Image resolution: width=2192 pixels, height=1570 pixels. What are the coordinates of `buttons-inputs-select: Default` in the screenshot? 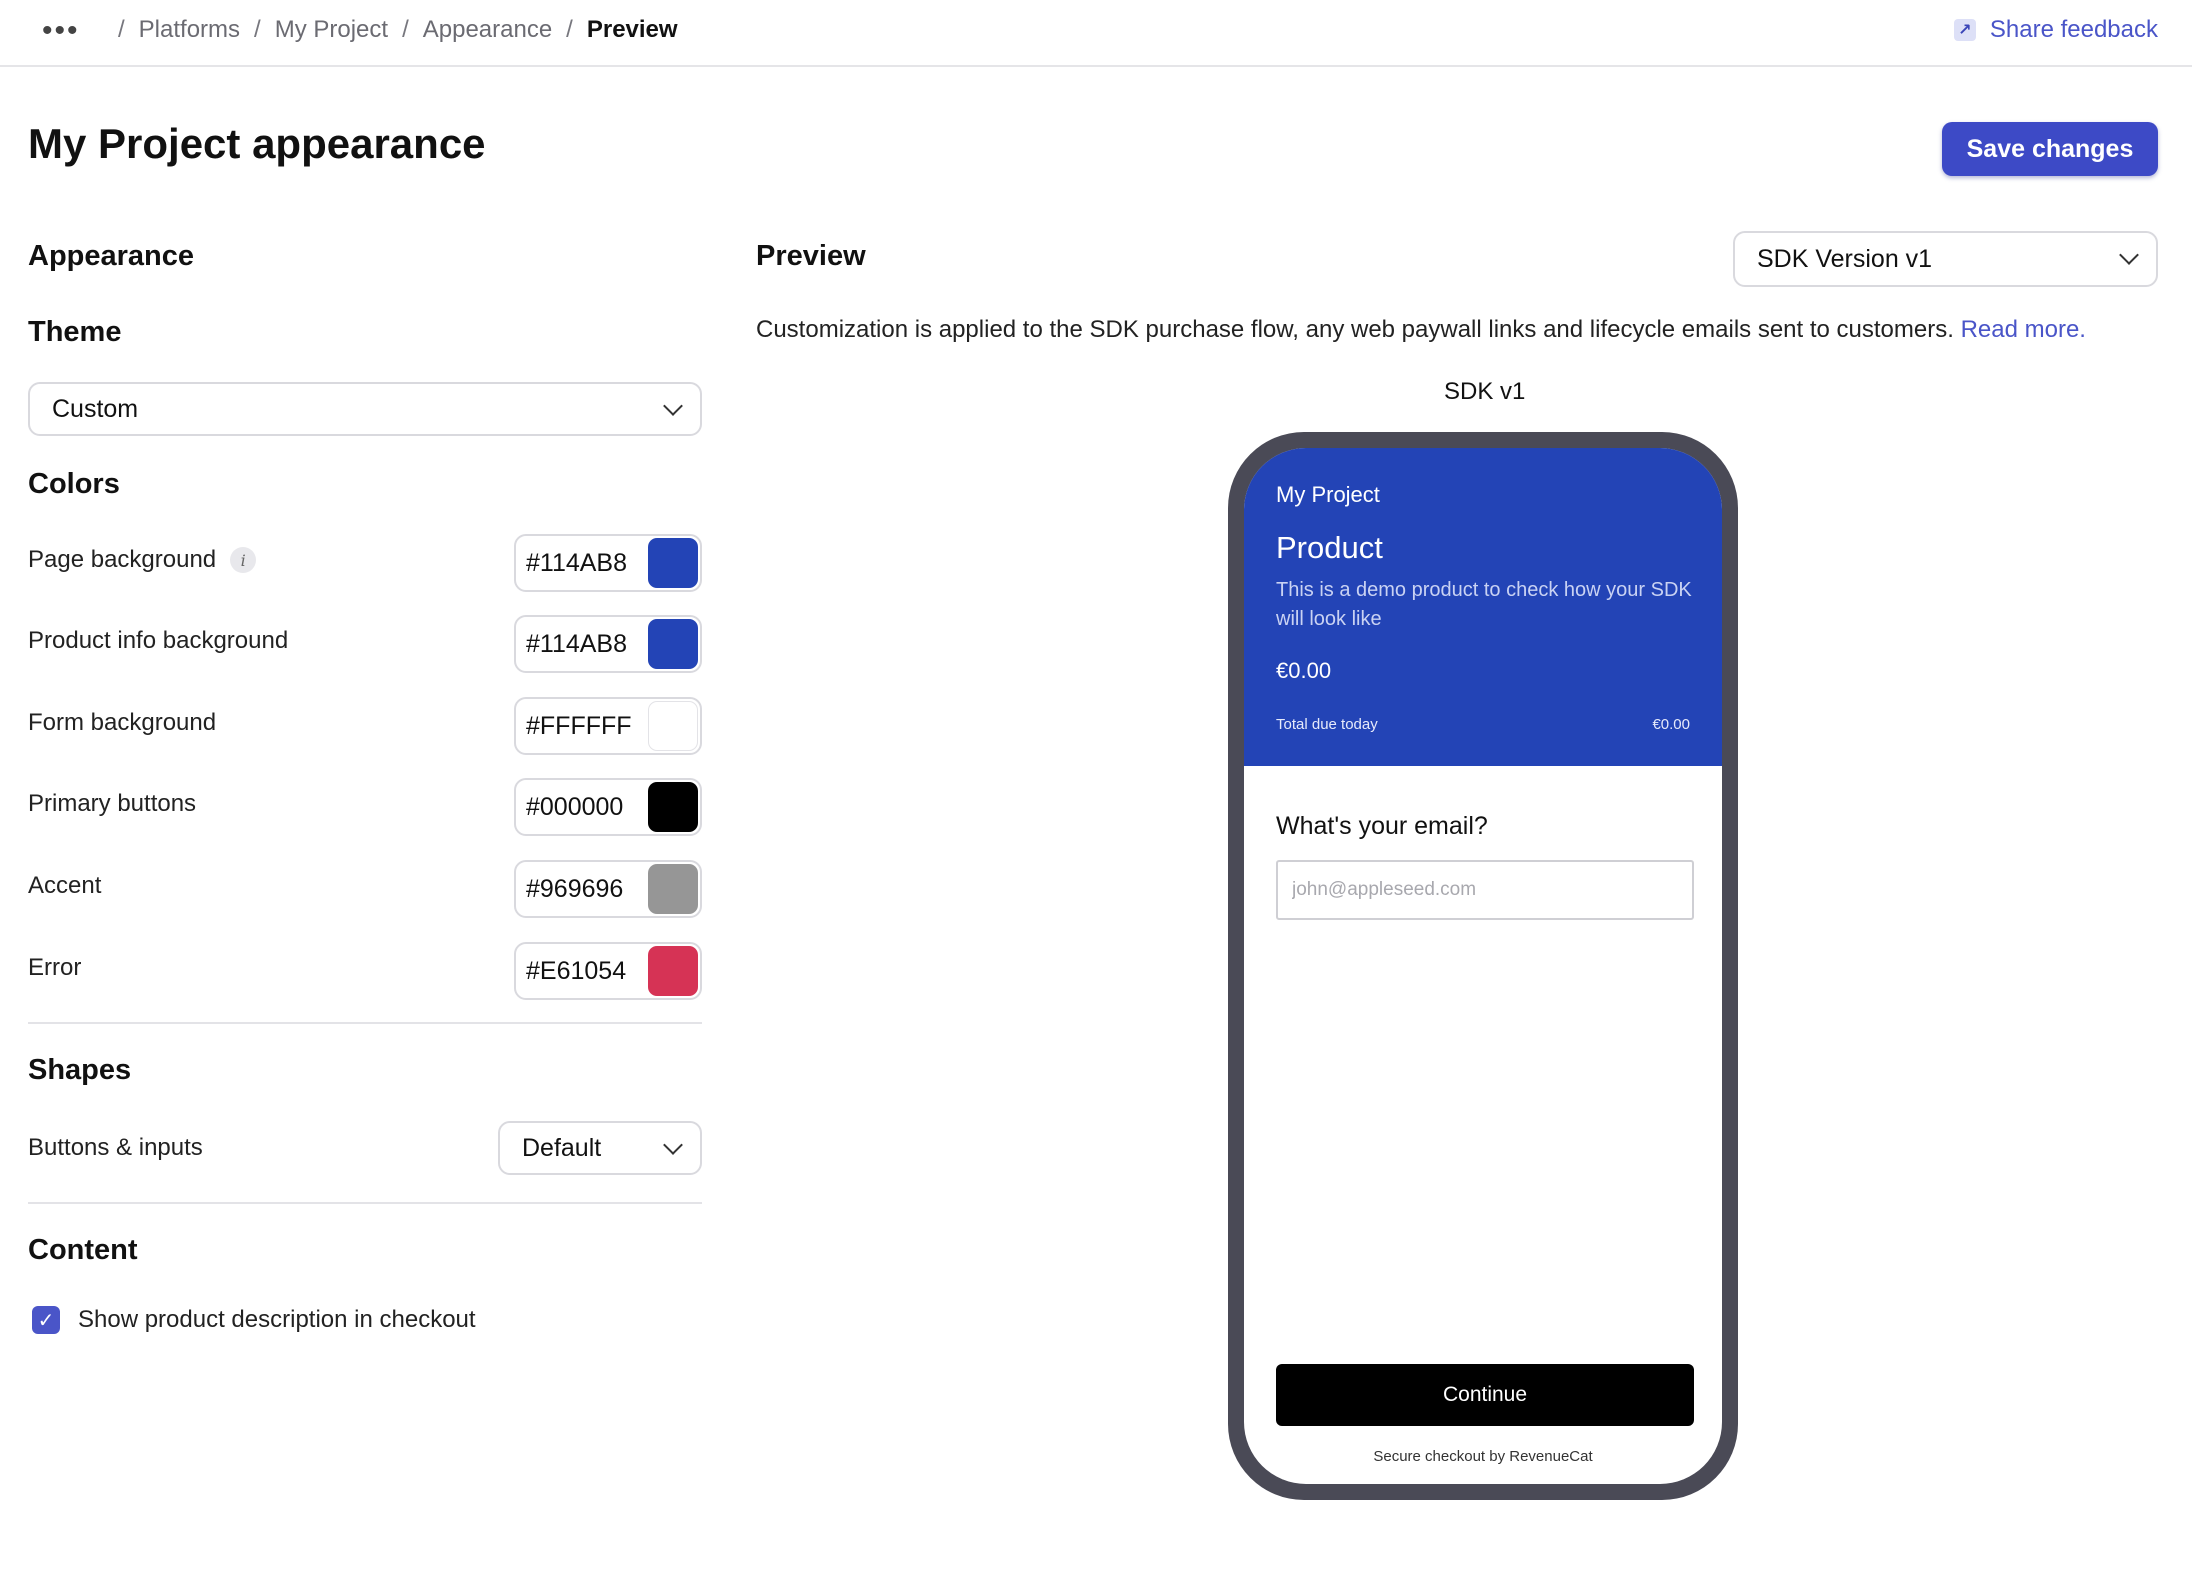 It's located at (600, 1148).